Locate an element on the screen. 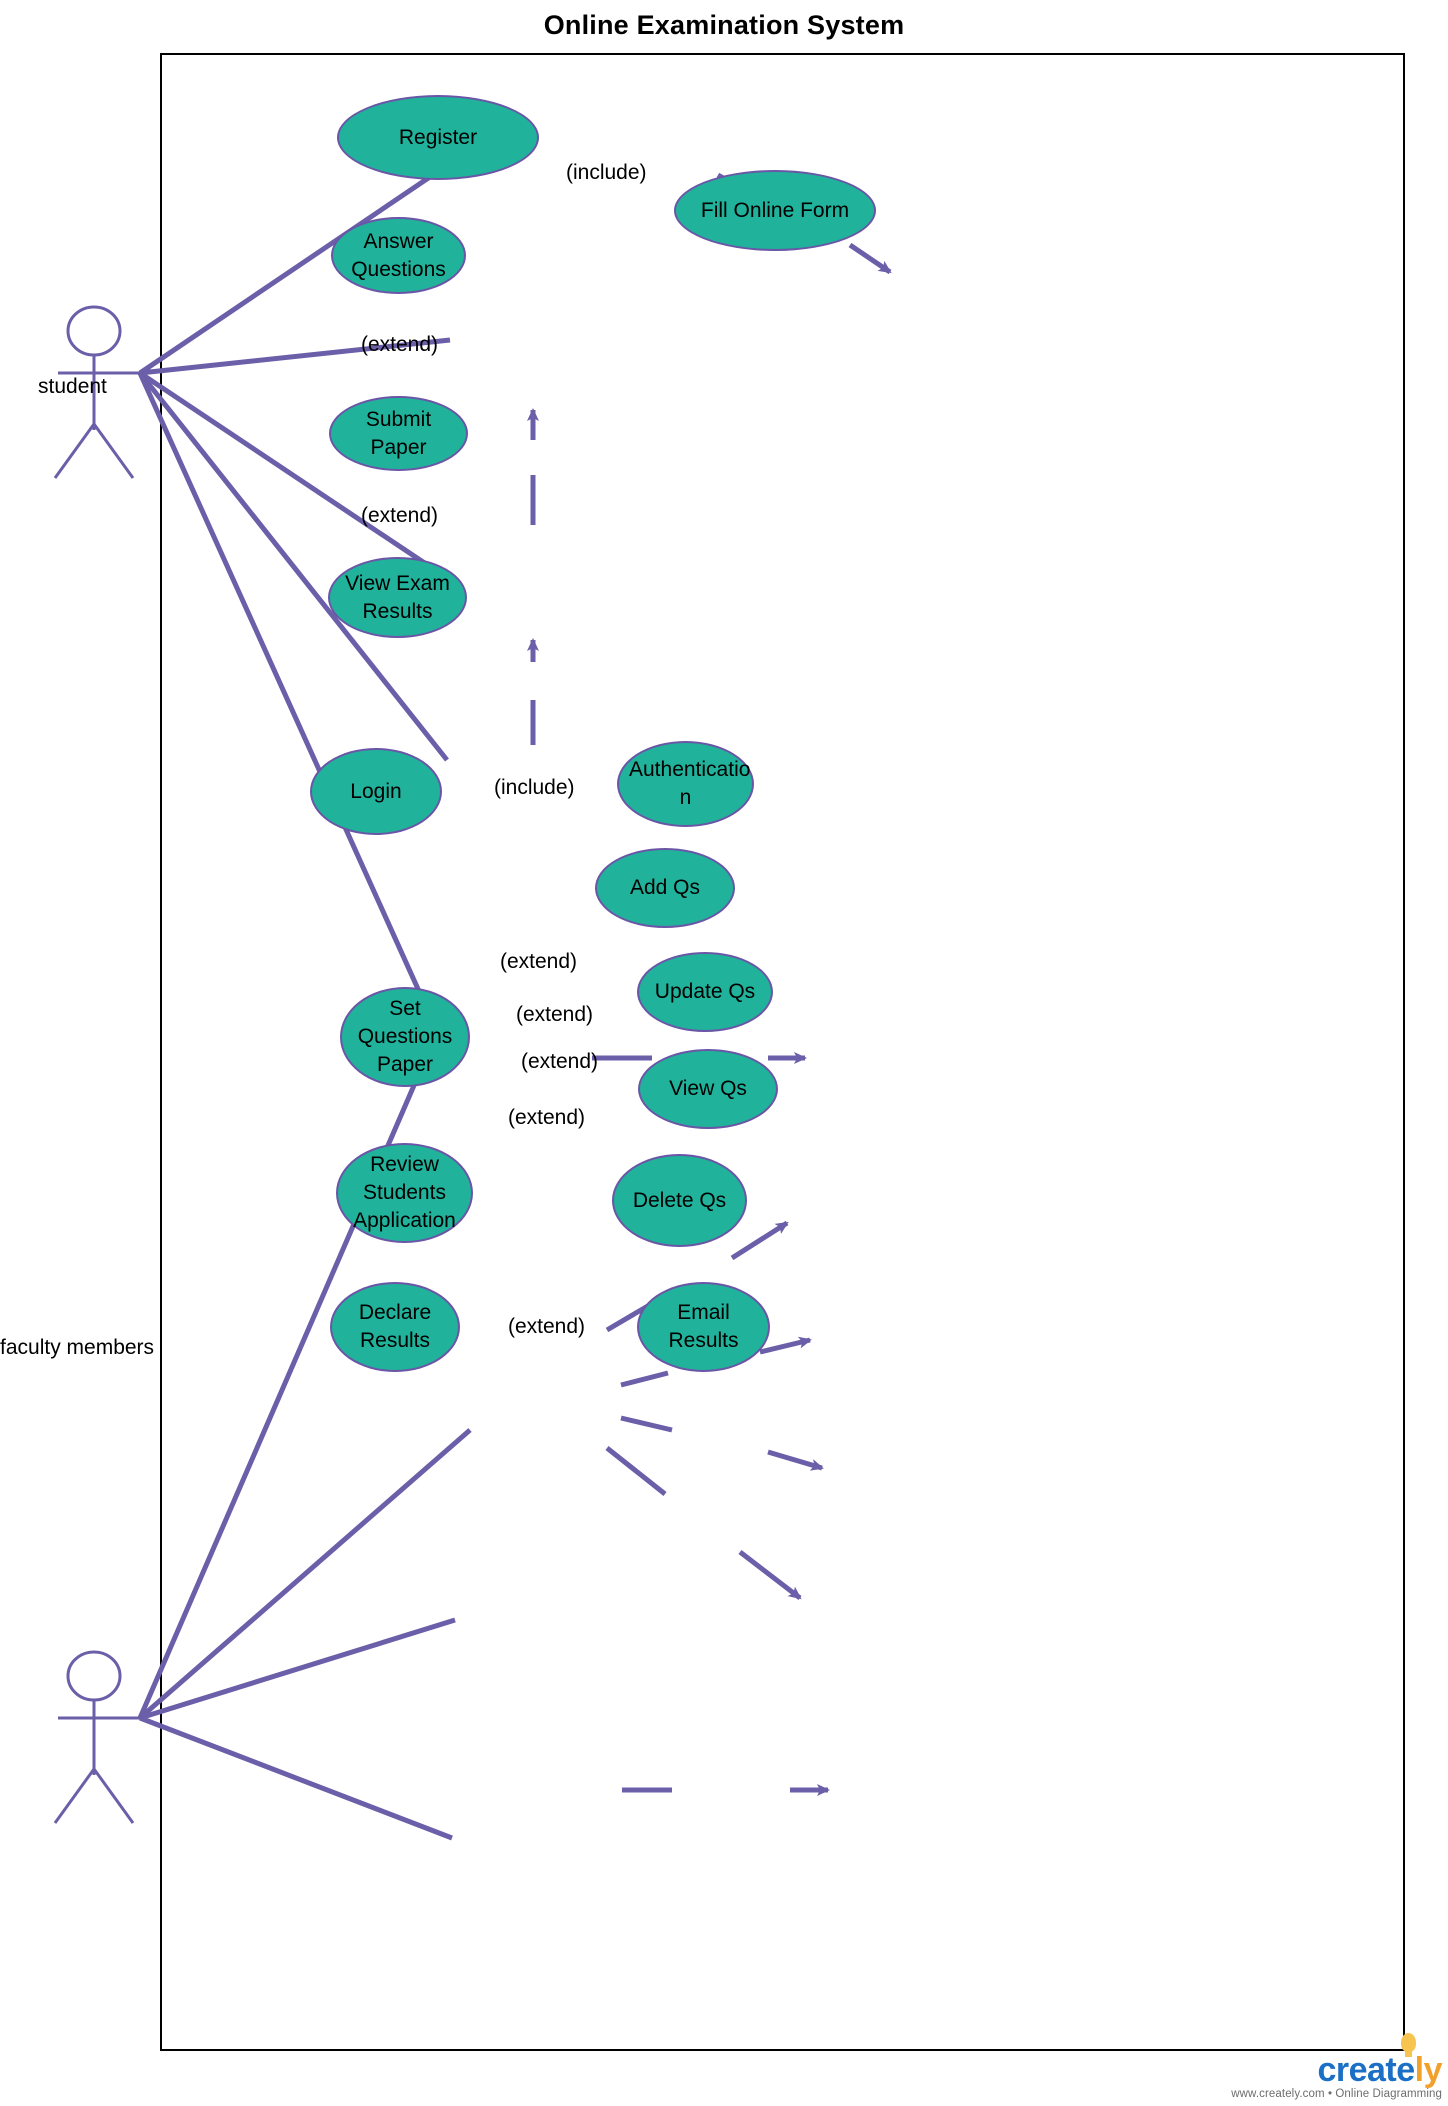  creately-tagline: www.creately.com • Online Diagramming is located at coordinates (1336, 2094).